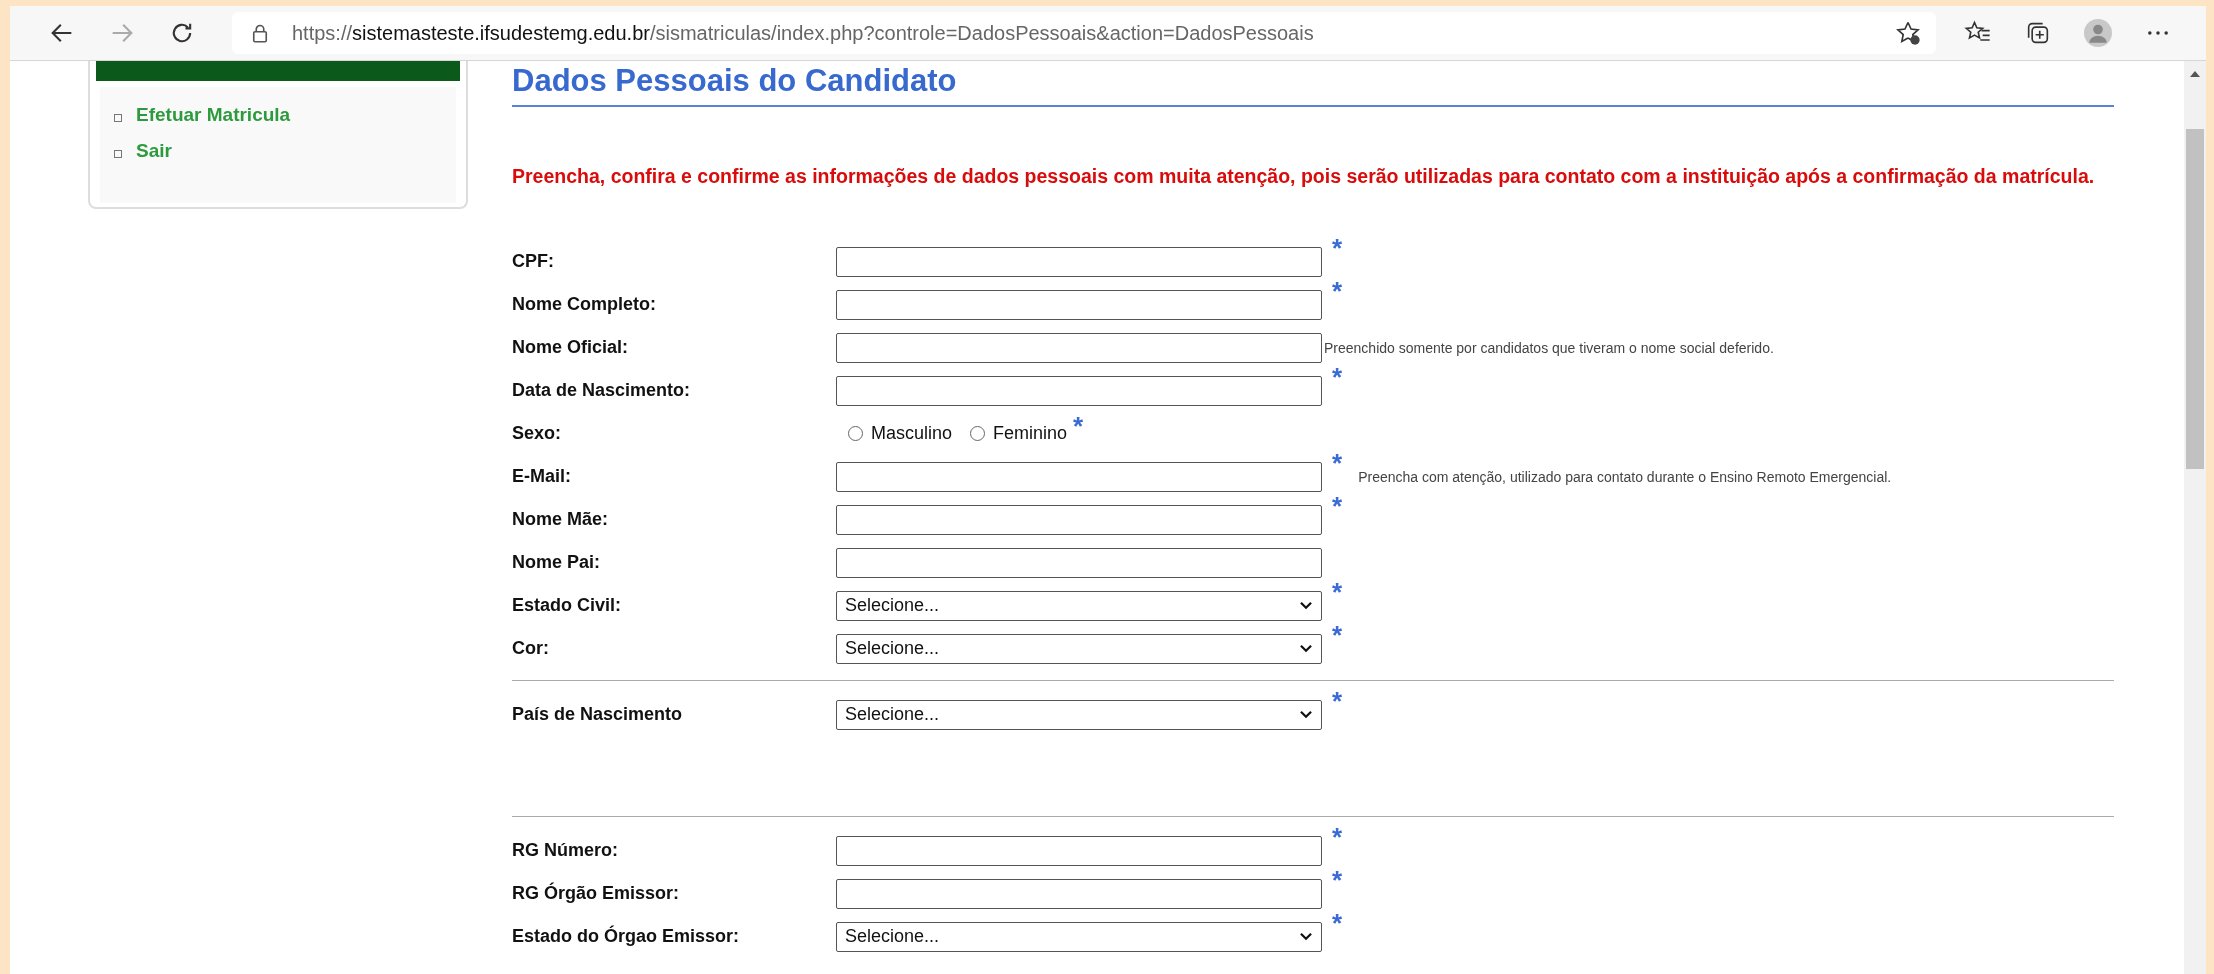  Describe the element at coordinates (537, 433) in the screenshot. I see `field-label: Sexo:` at that location.